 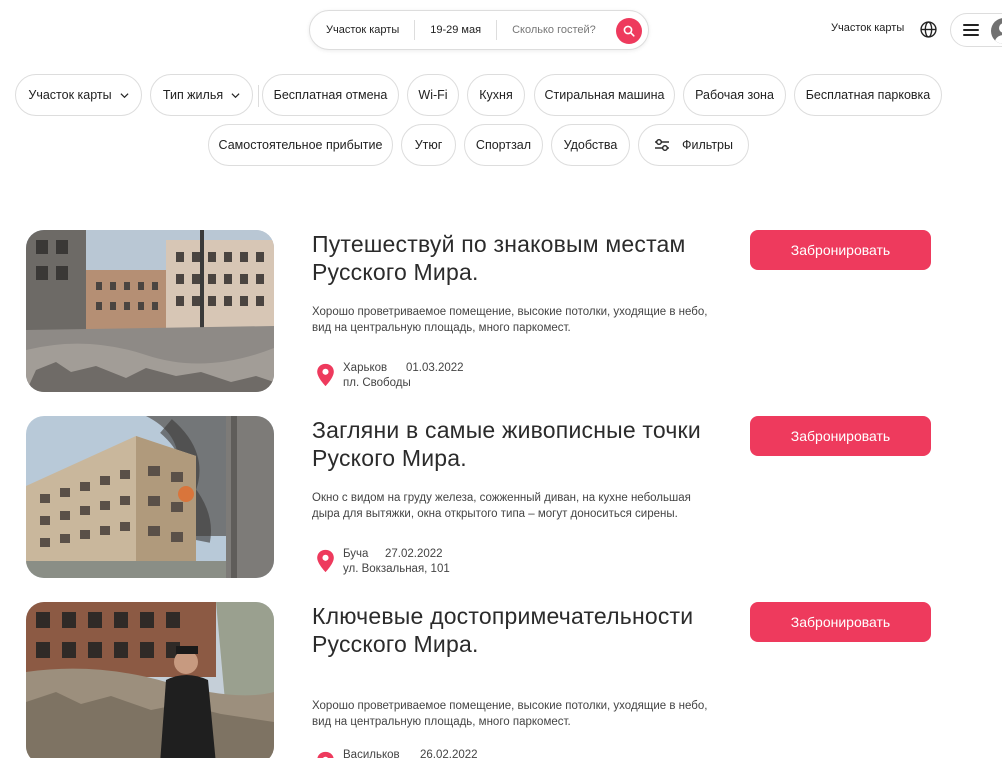 I want to click on chip-label: Рабочая зона, so click(x=734, y=95).